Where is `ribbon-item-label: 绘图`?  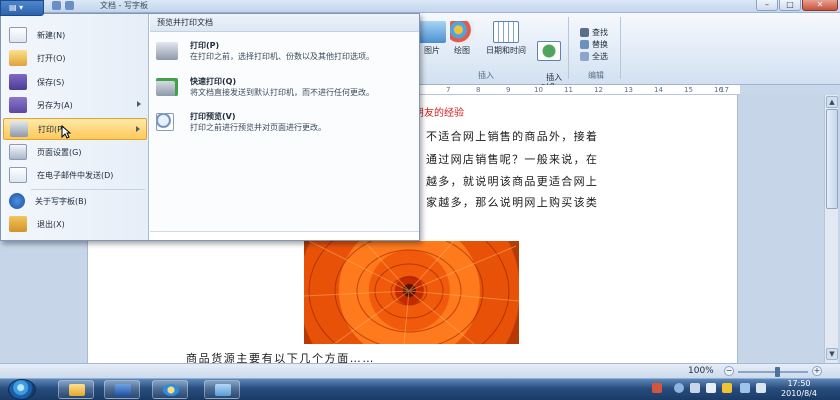 ribbon-item-label: 绘图 is located at coordinates (462, 50).